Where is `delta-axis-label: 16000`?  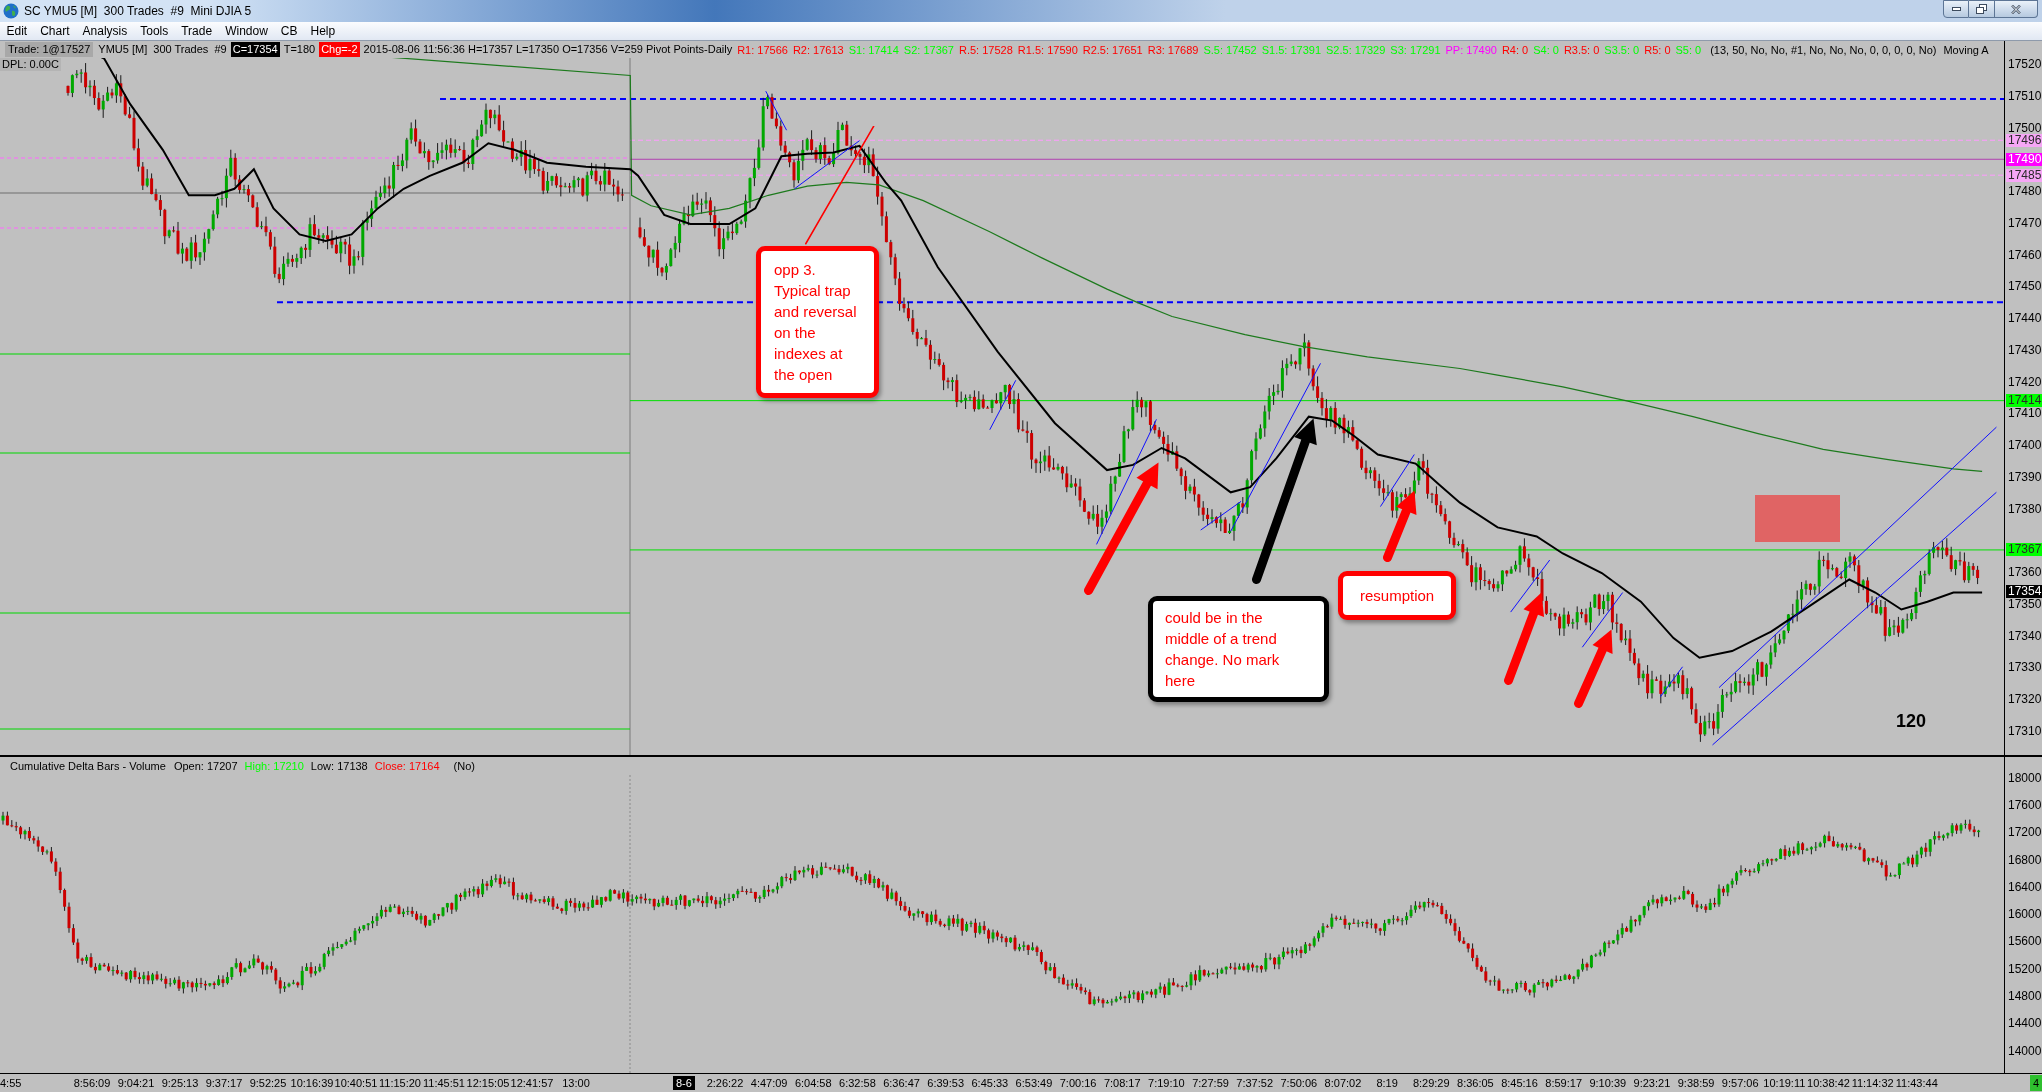 delta-axis-label: 16000 is located at coordinates (2025, 914).